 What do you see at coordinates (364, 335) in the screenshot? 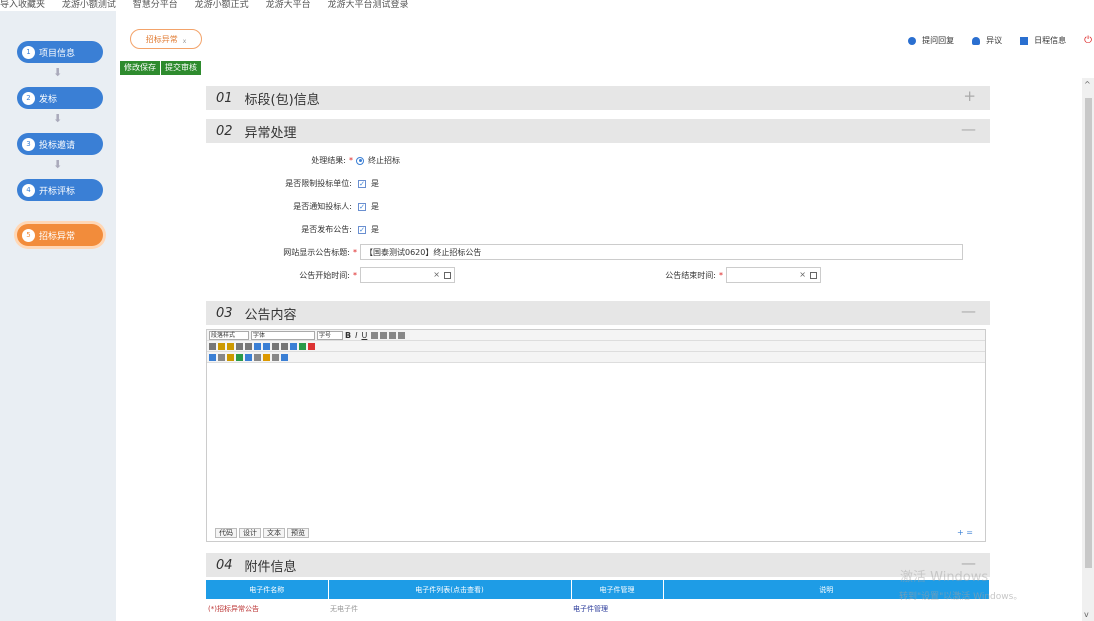
I see `underline-icon: U` at bounding box center [364, 335].